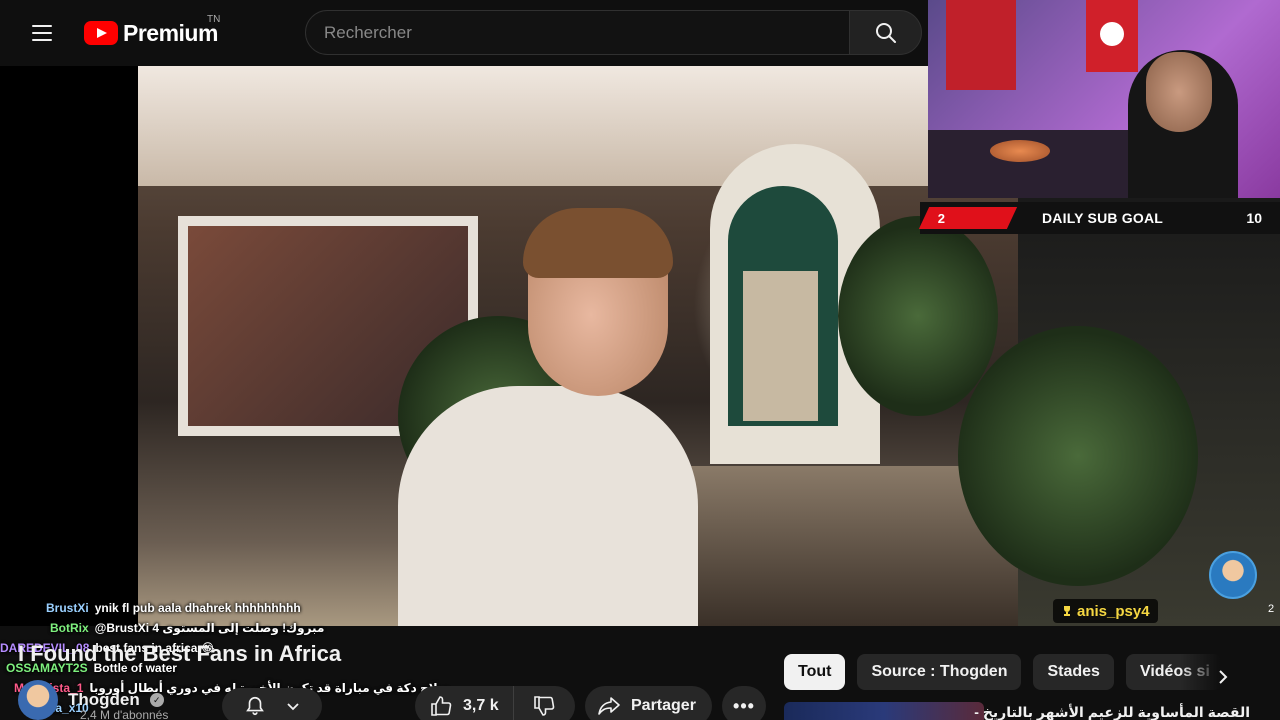 This screenshot has height=720, width=1280. I want to click on overlay-count: 2, so click(1271, 609).